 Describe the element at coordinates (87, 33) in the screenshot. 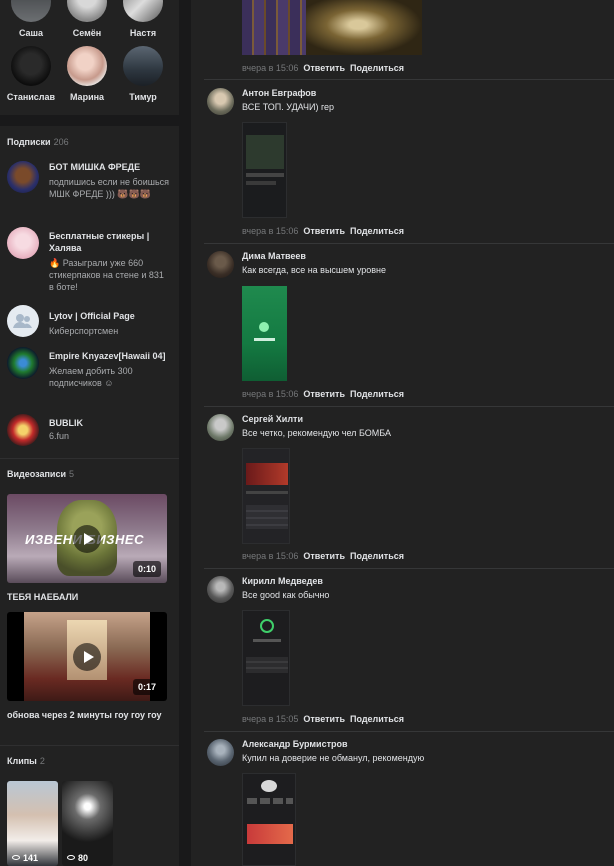

I see `friend-name: Семён` at that location.